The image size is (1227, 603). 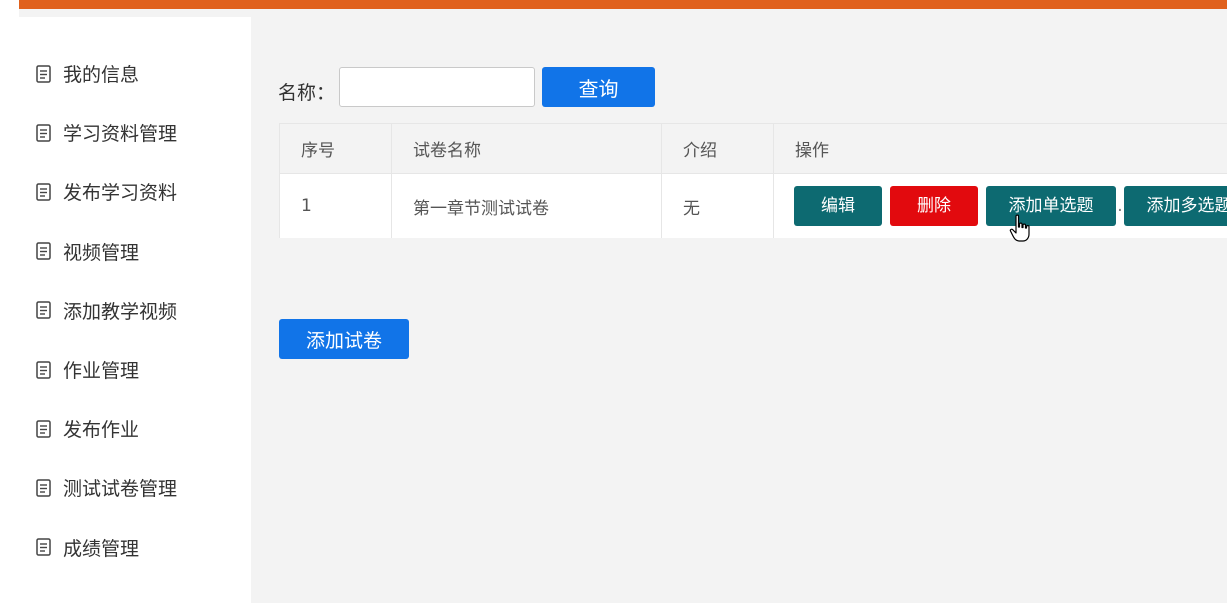 I want to click on table-row: 1 第一章节测试试卷 无 编辑 删除 添加单选题. 添加多选题, so click(x=753, y=205).